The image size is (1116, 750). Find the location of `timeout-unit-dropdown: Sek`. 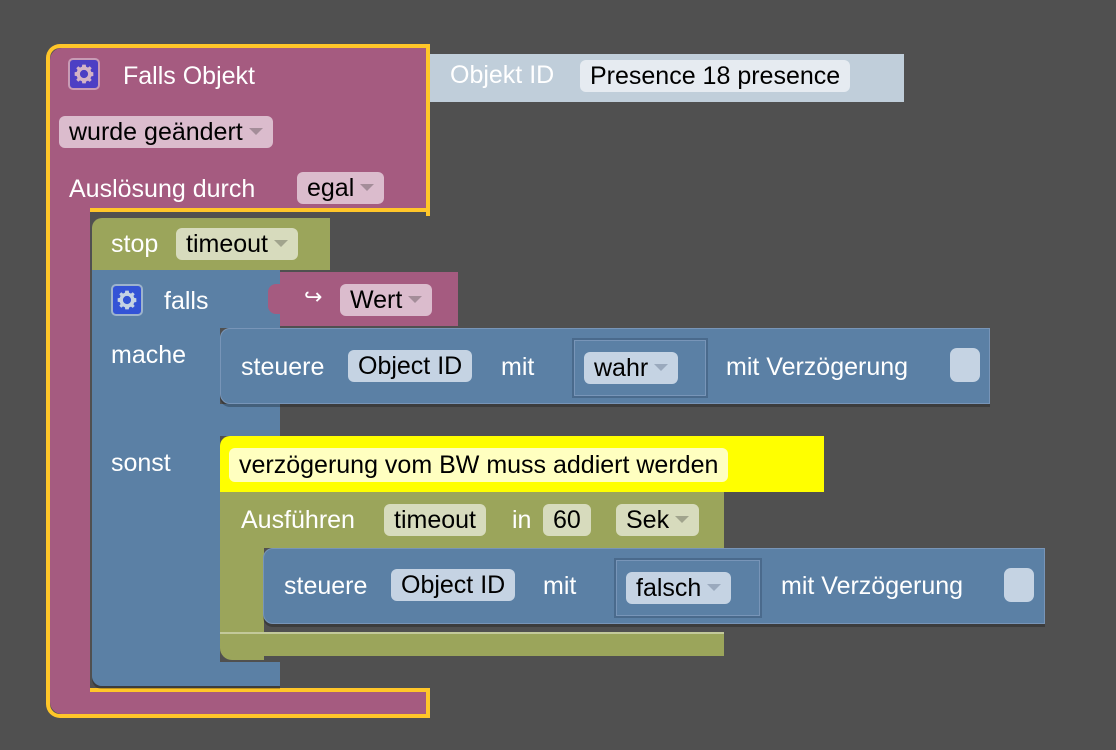

timeout-unit-dropdown: Sek is located at coordinates (658, 520).